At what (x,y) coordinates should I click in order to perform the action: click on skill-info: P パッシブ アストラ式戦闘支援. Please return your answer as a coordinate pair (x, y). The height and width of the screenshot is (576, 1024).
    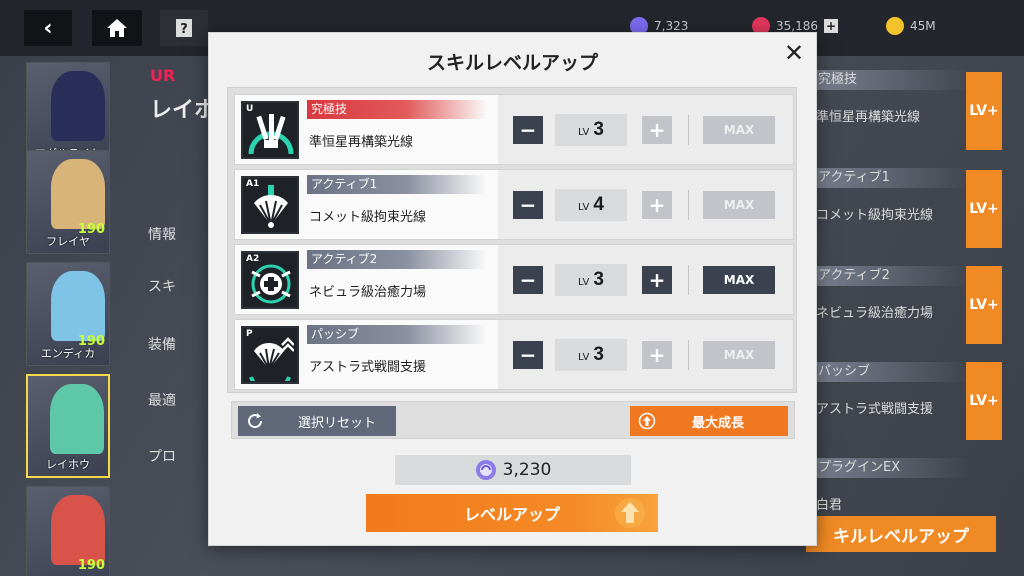
    Looking at the image, I should click on (366, 354).